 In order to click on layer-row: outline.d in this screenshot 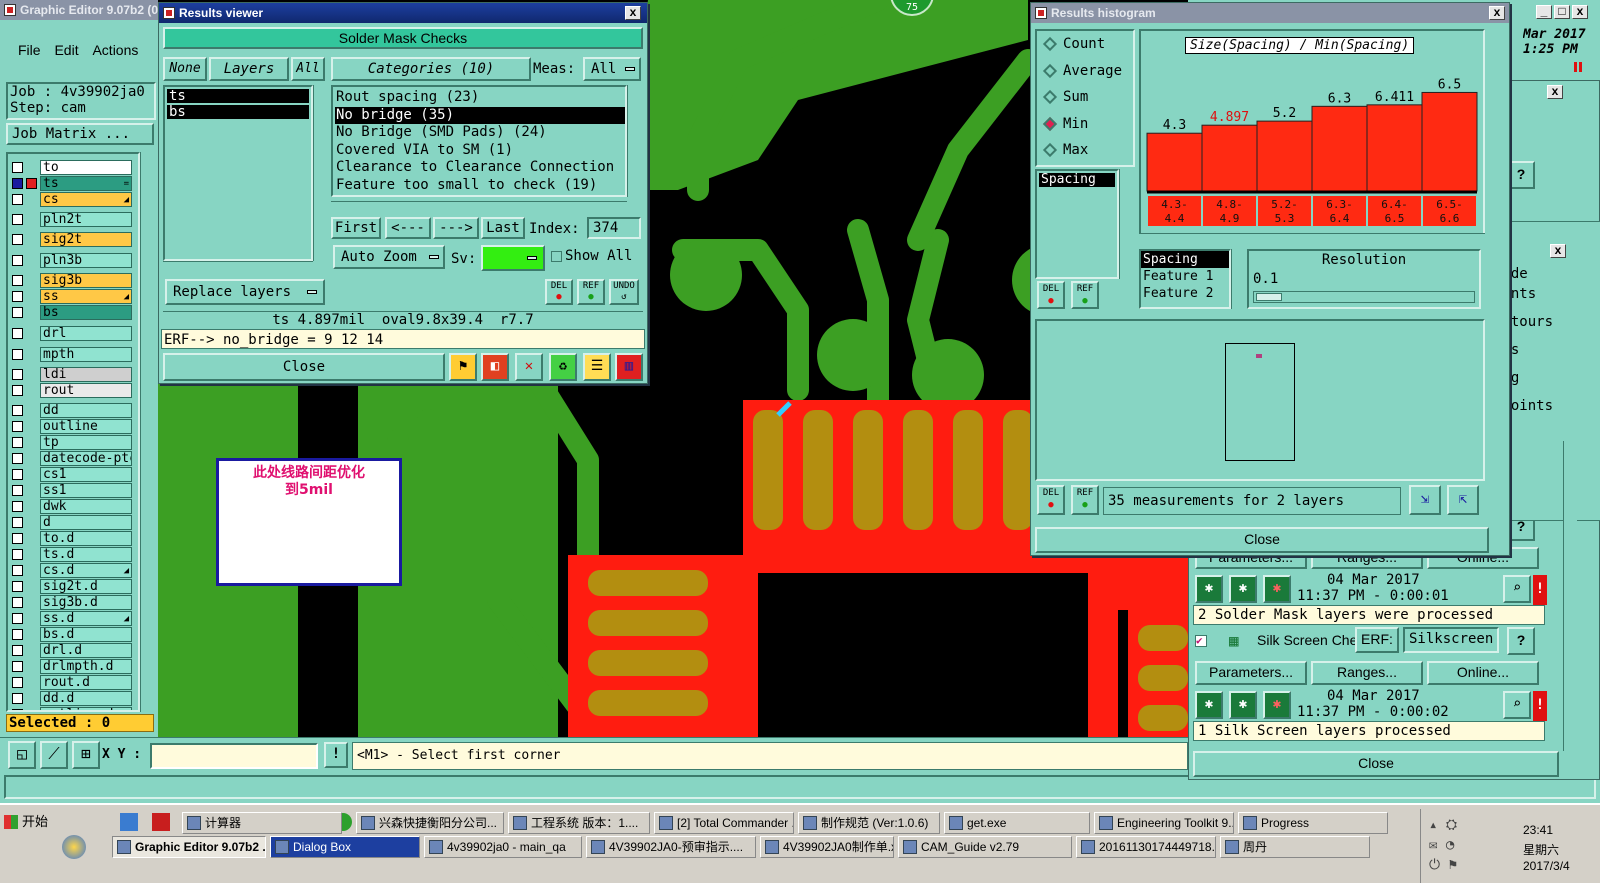, I will do `click(73, 708)`.